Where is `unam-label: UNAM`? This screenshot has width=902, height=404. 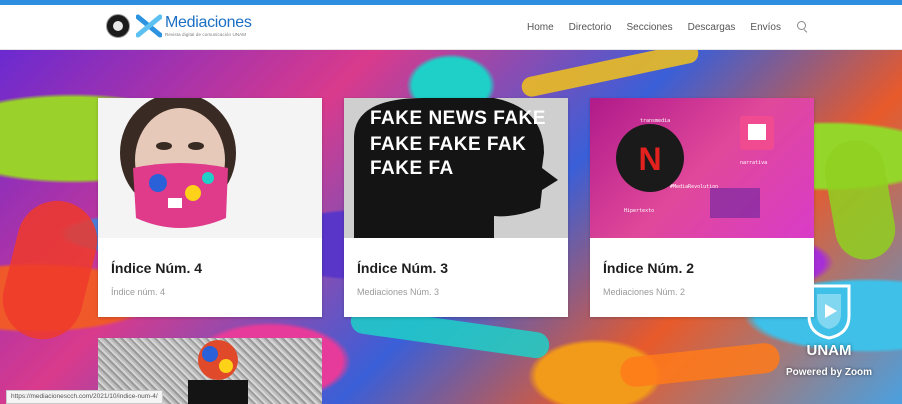 unam-label: UNAM is located at coordinates (829, 350).